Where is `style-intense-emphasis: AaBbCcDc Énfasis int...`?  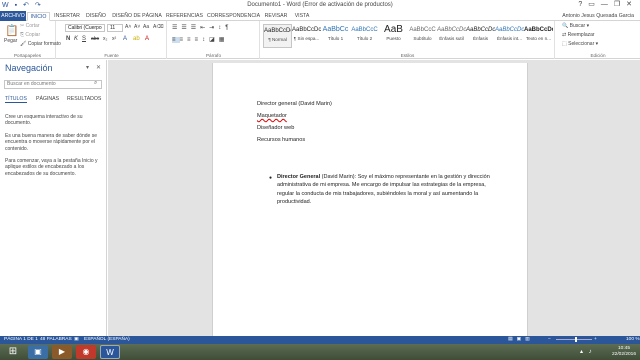 style-intense-emphasis: AaBbCcDc Énfasis int... is located at coordinates (509, 36).